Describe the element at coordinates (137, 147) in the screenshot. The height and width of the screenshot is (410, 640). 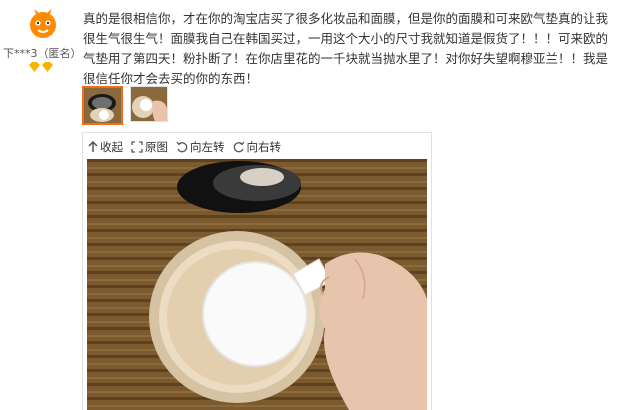
I see `expand-icon` at that location.